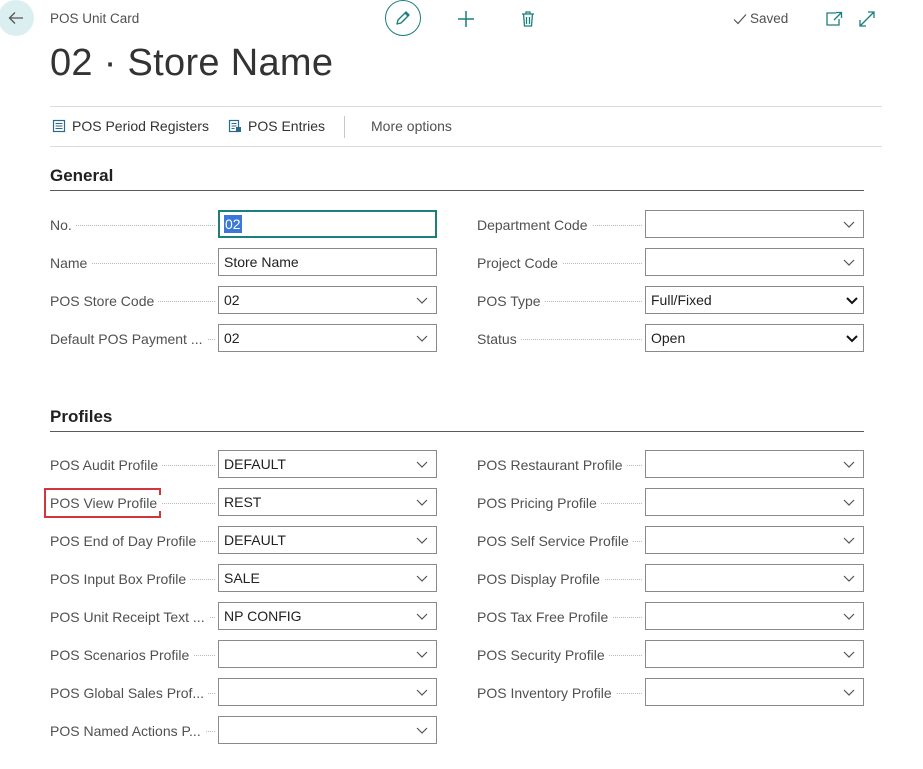  What do you see at coordinates (754, 262) in the screenshot?
I see `project-code-field` at bounding box center [754, 262].